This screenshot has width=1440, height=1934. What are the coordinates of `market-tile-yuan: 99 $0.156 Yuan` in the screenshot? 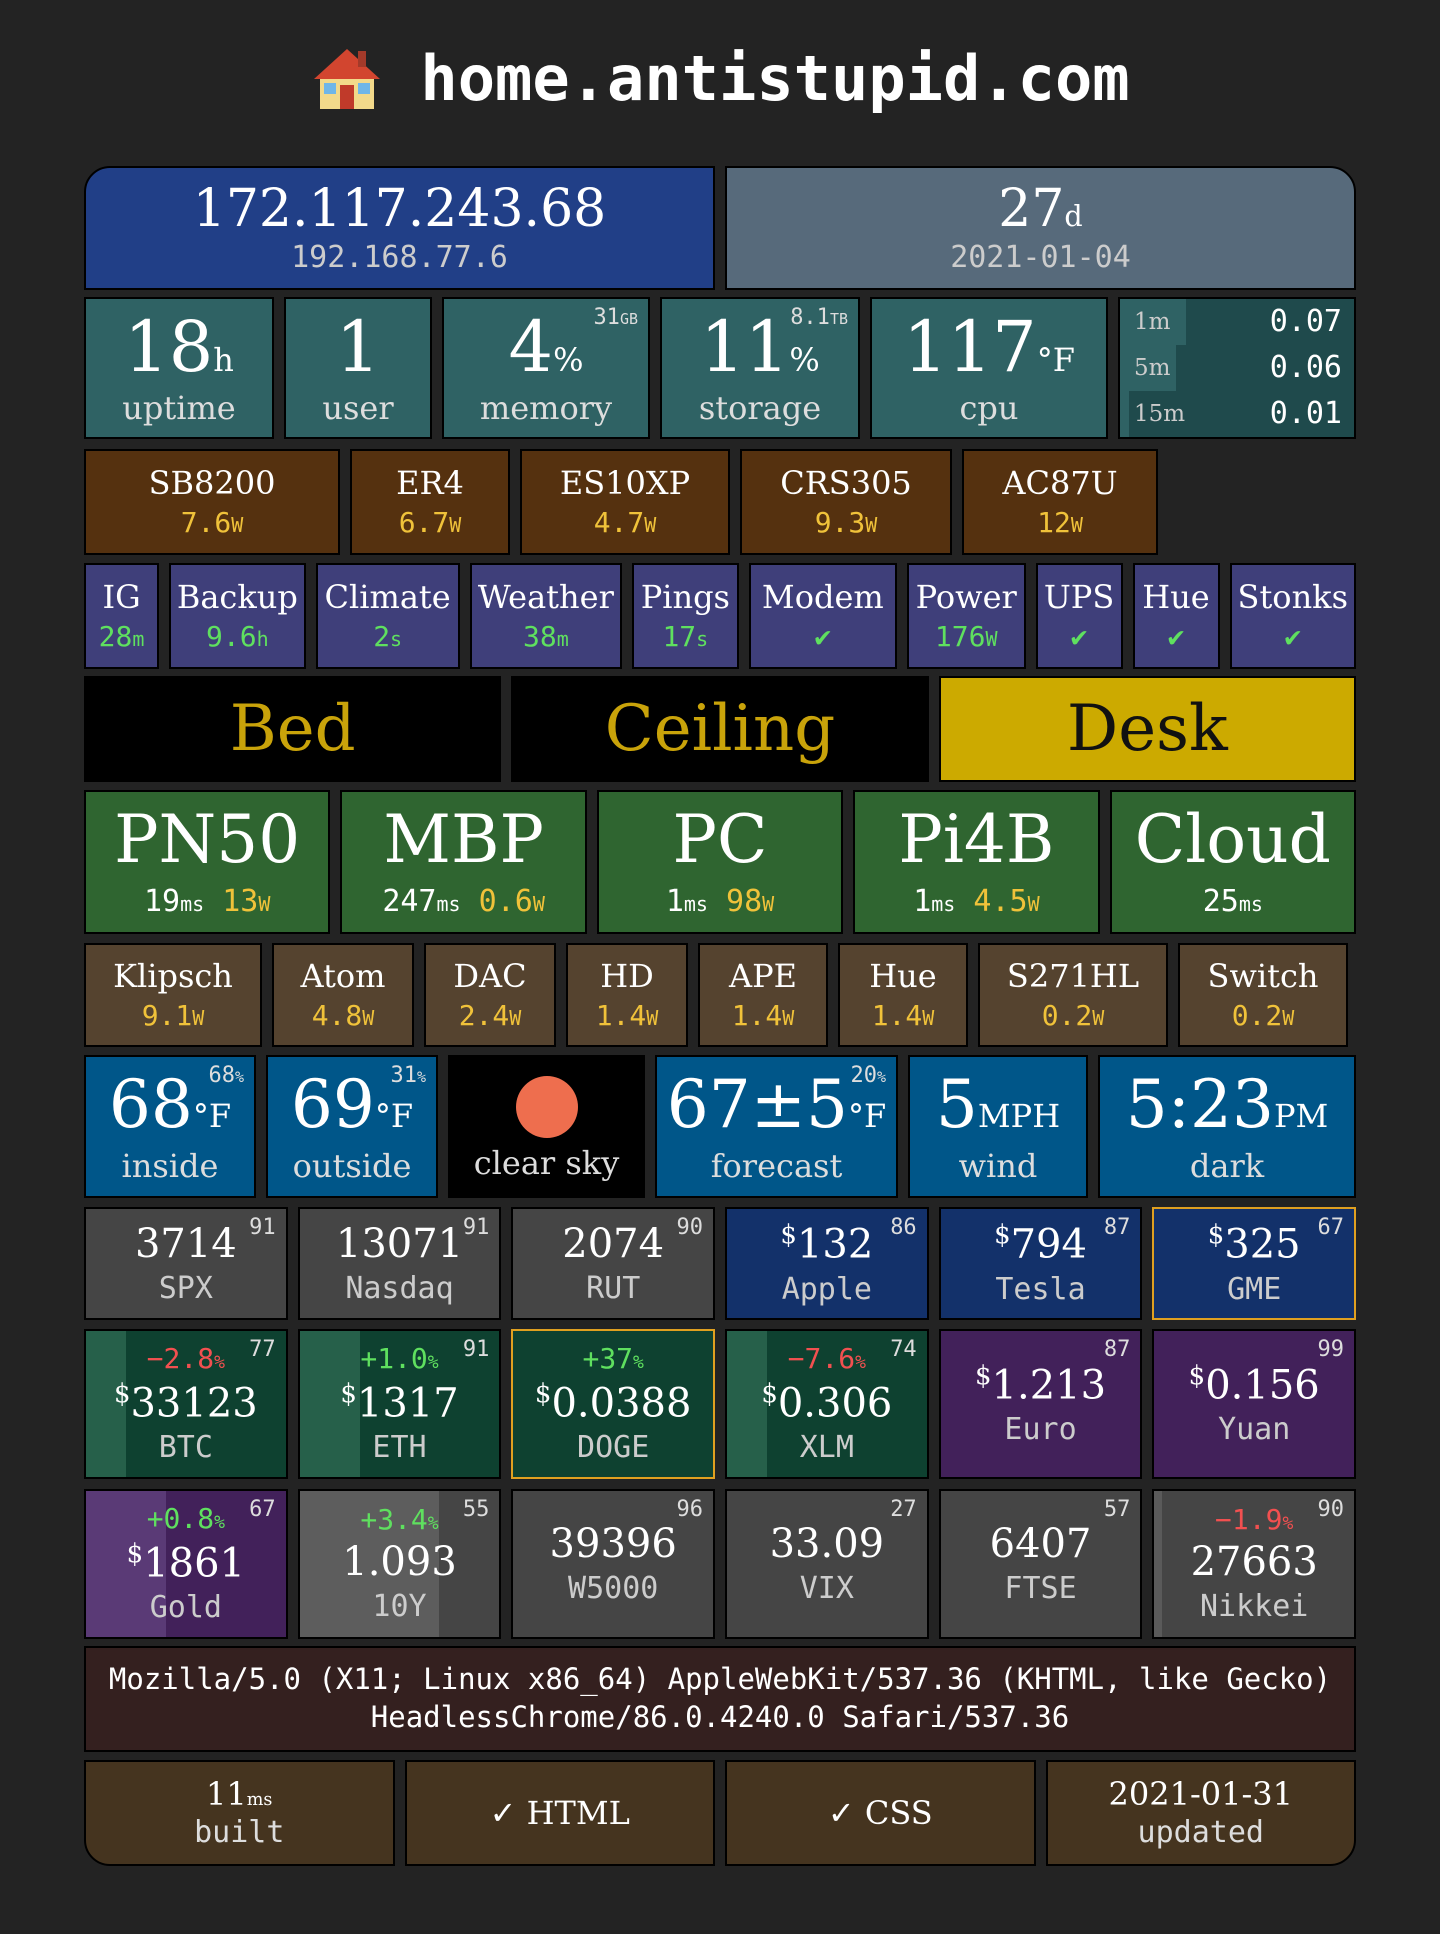 It's located at (1254, 1404).